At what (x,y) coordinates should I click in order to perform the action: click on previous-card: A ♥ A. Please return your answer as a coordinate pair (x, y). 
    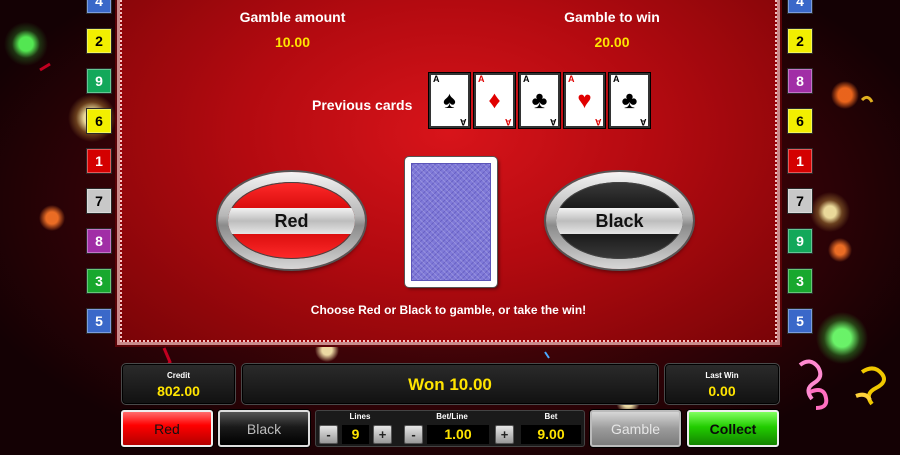
    Looking at the image, I should click on (584, 100).